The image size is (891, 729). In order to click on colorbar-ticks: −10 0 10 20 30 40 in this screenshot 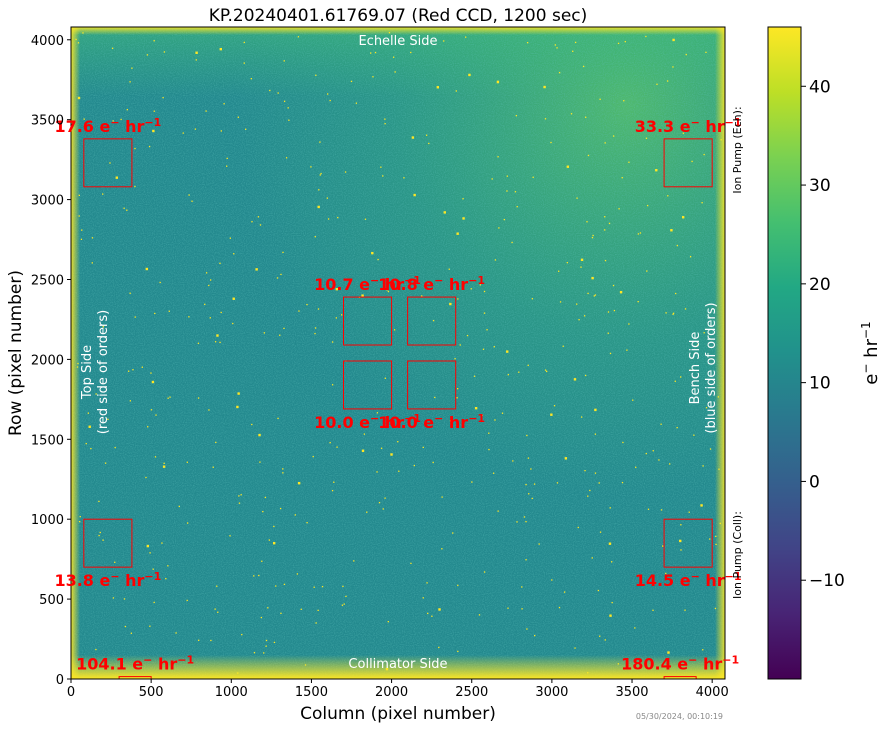, I will do `click(823, 334)`.